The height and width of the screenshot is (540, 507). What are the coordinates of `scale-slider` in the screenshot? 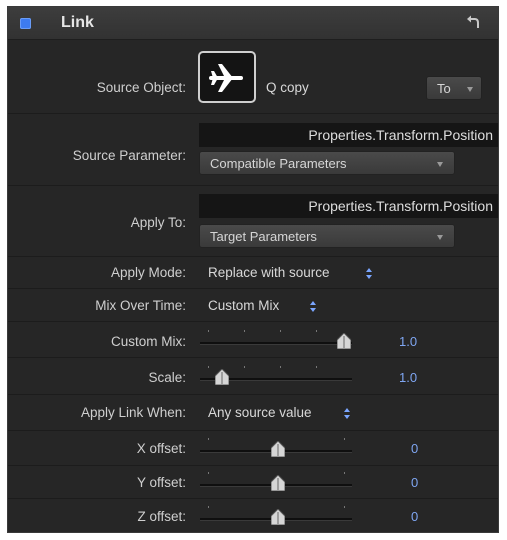 It's located at (276, 375).